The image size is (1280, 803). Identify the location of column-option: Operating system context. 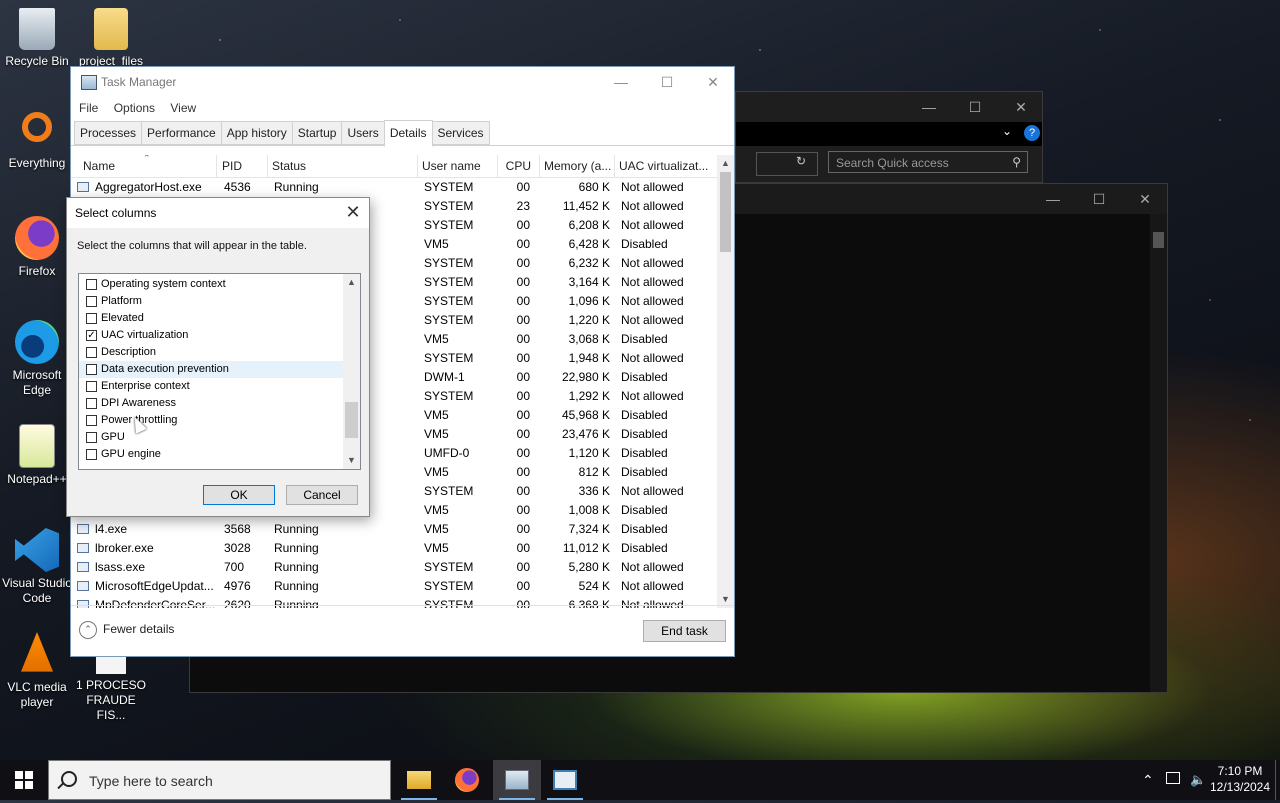
(211, 284).